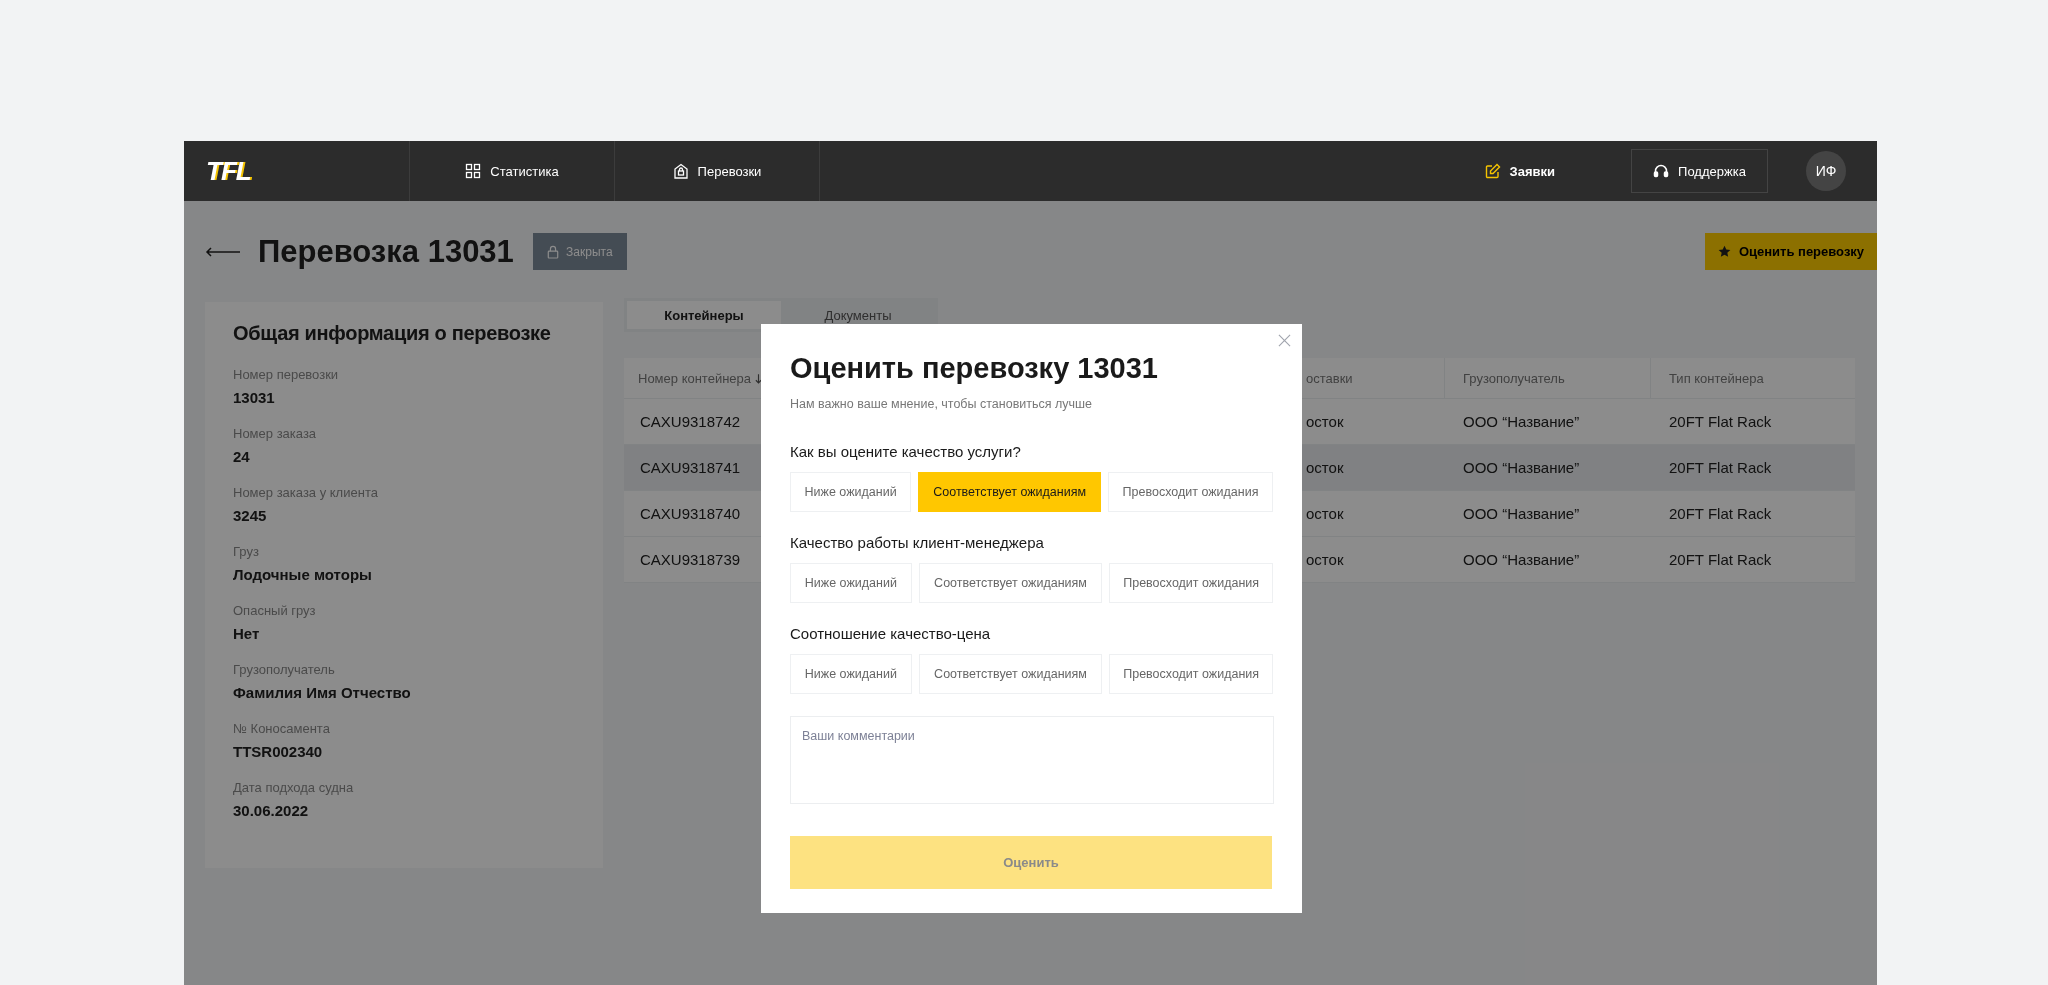 The image size is (2048, 985). What do you see at coordinates (284, 669) in the screenshot?
I see `field-label: Грузополучатель` at bounding box center [284, 669].